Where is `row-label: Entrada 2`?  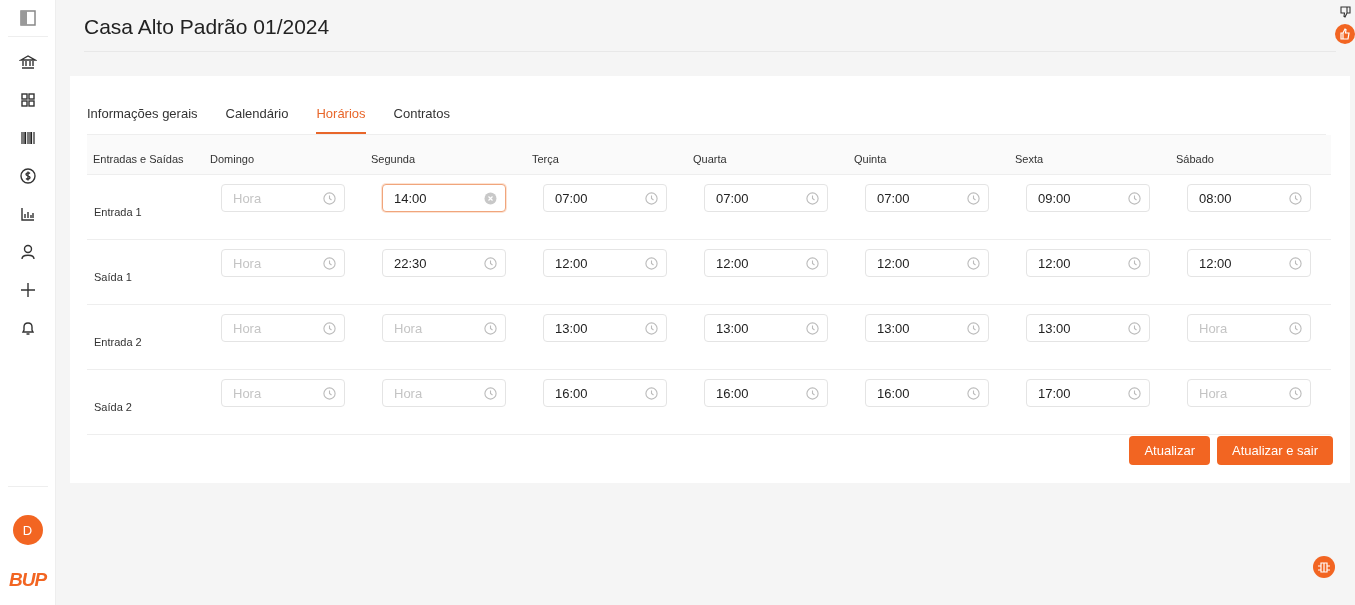
row-label: Entrada 2 is located at coordinates (118, 342).